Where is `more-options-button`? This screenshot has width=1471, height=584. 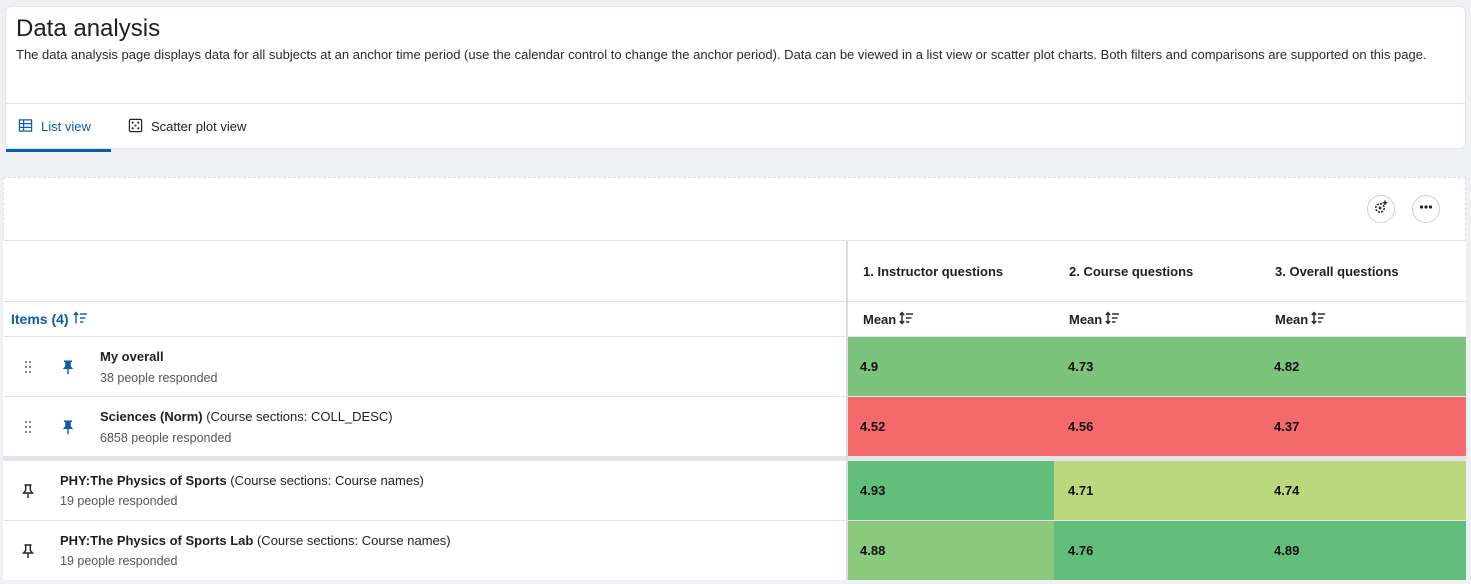 more-options-button is located at coordinates (1426, 209).